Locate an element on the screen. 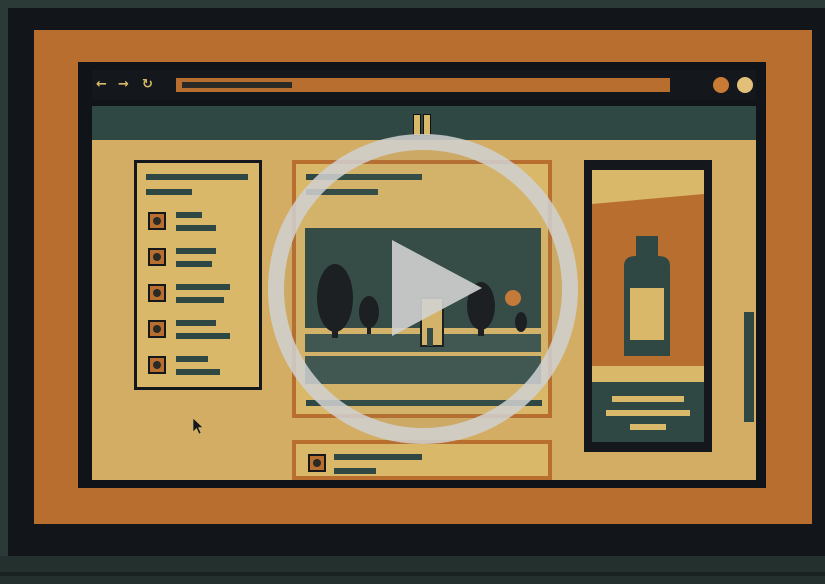 The image size is (825, 584). site-logo-icon is located at coordinates (423, 125).